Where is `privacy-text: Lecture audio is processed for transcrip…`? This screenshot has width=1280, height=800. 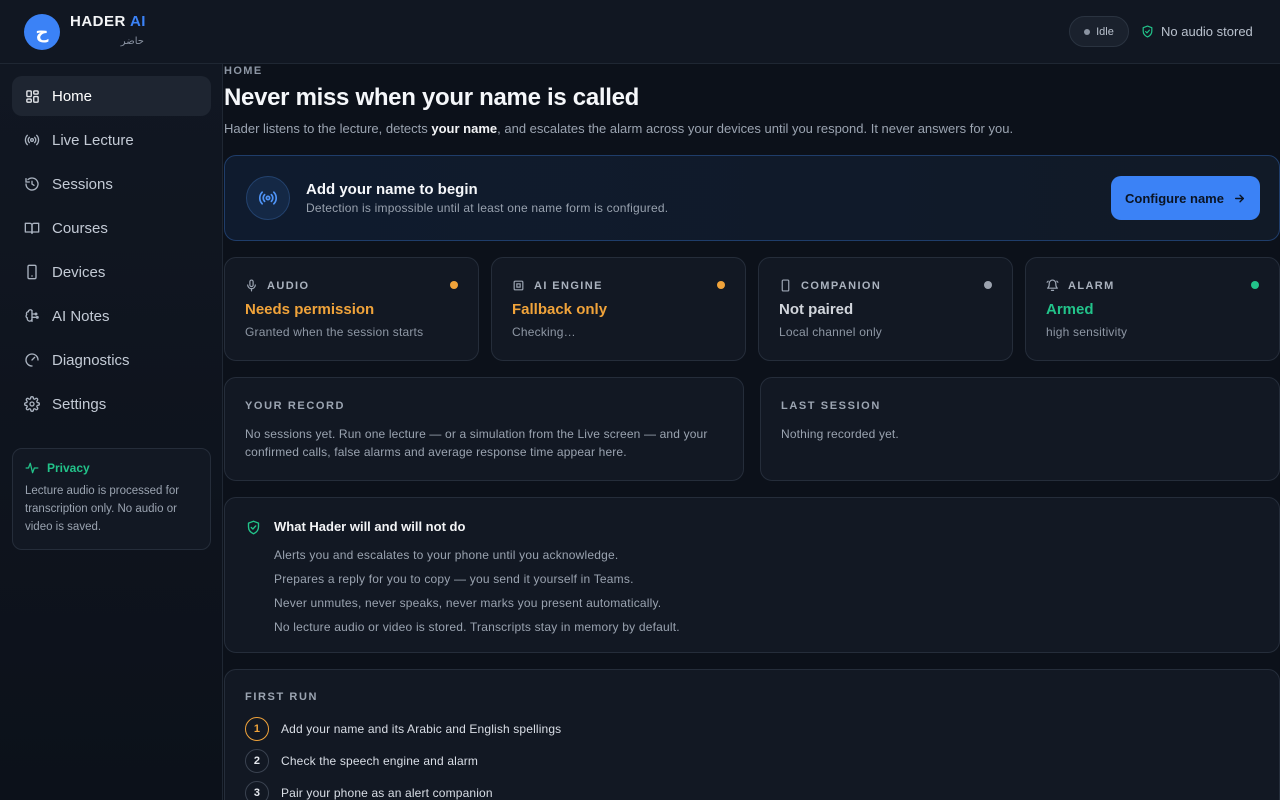 privacy-text: Lecture audio is processed for transcrip… is located at coordinates (102, 509).